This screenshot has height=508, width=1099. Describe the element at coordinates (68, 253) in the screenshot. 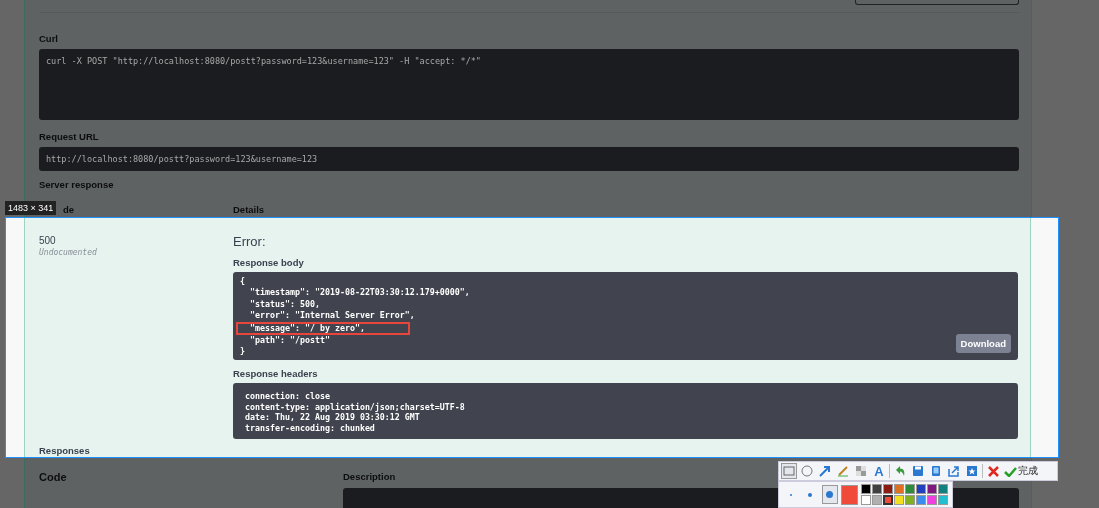

I see `code-note: Undocumented` at that location.